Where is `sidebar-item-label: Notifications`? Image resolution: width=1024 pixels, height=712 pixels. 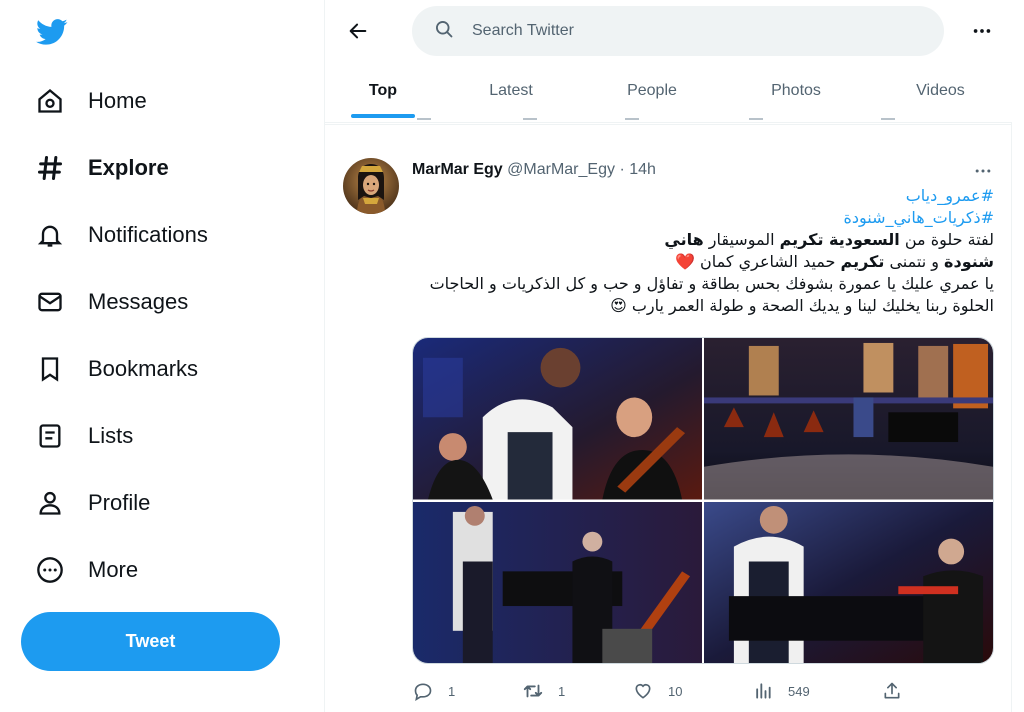 sidebar-item-label: Notifications is located at coordinates (148, 234).